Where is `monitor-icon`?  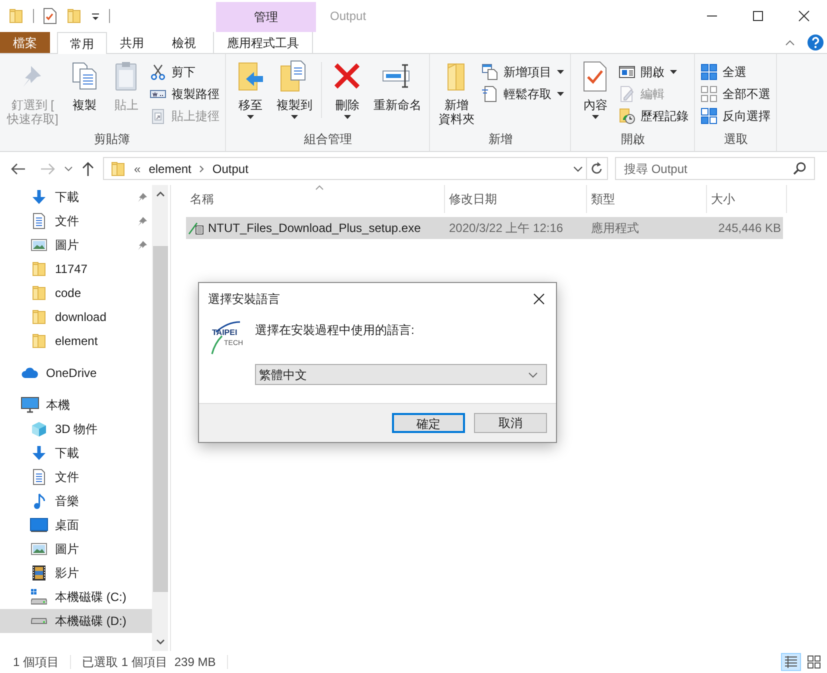 monitor-icon is located at coordinates (30, 405).